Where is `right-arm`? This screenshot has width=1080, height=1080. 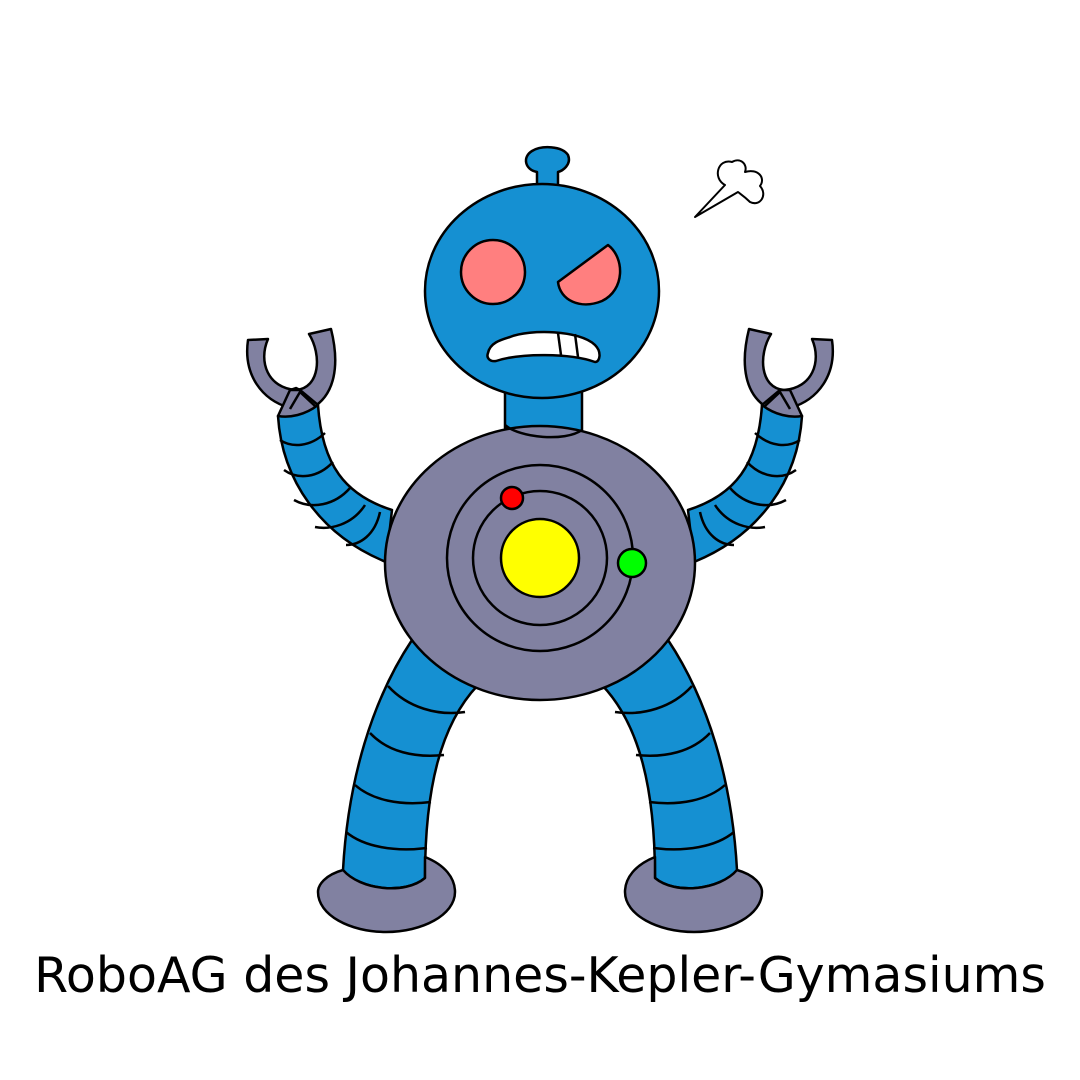 right-arm is located at coordinates (745, 483).